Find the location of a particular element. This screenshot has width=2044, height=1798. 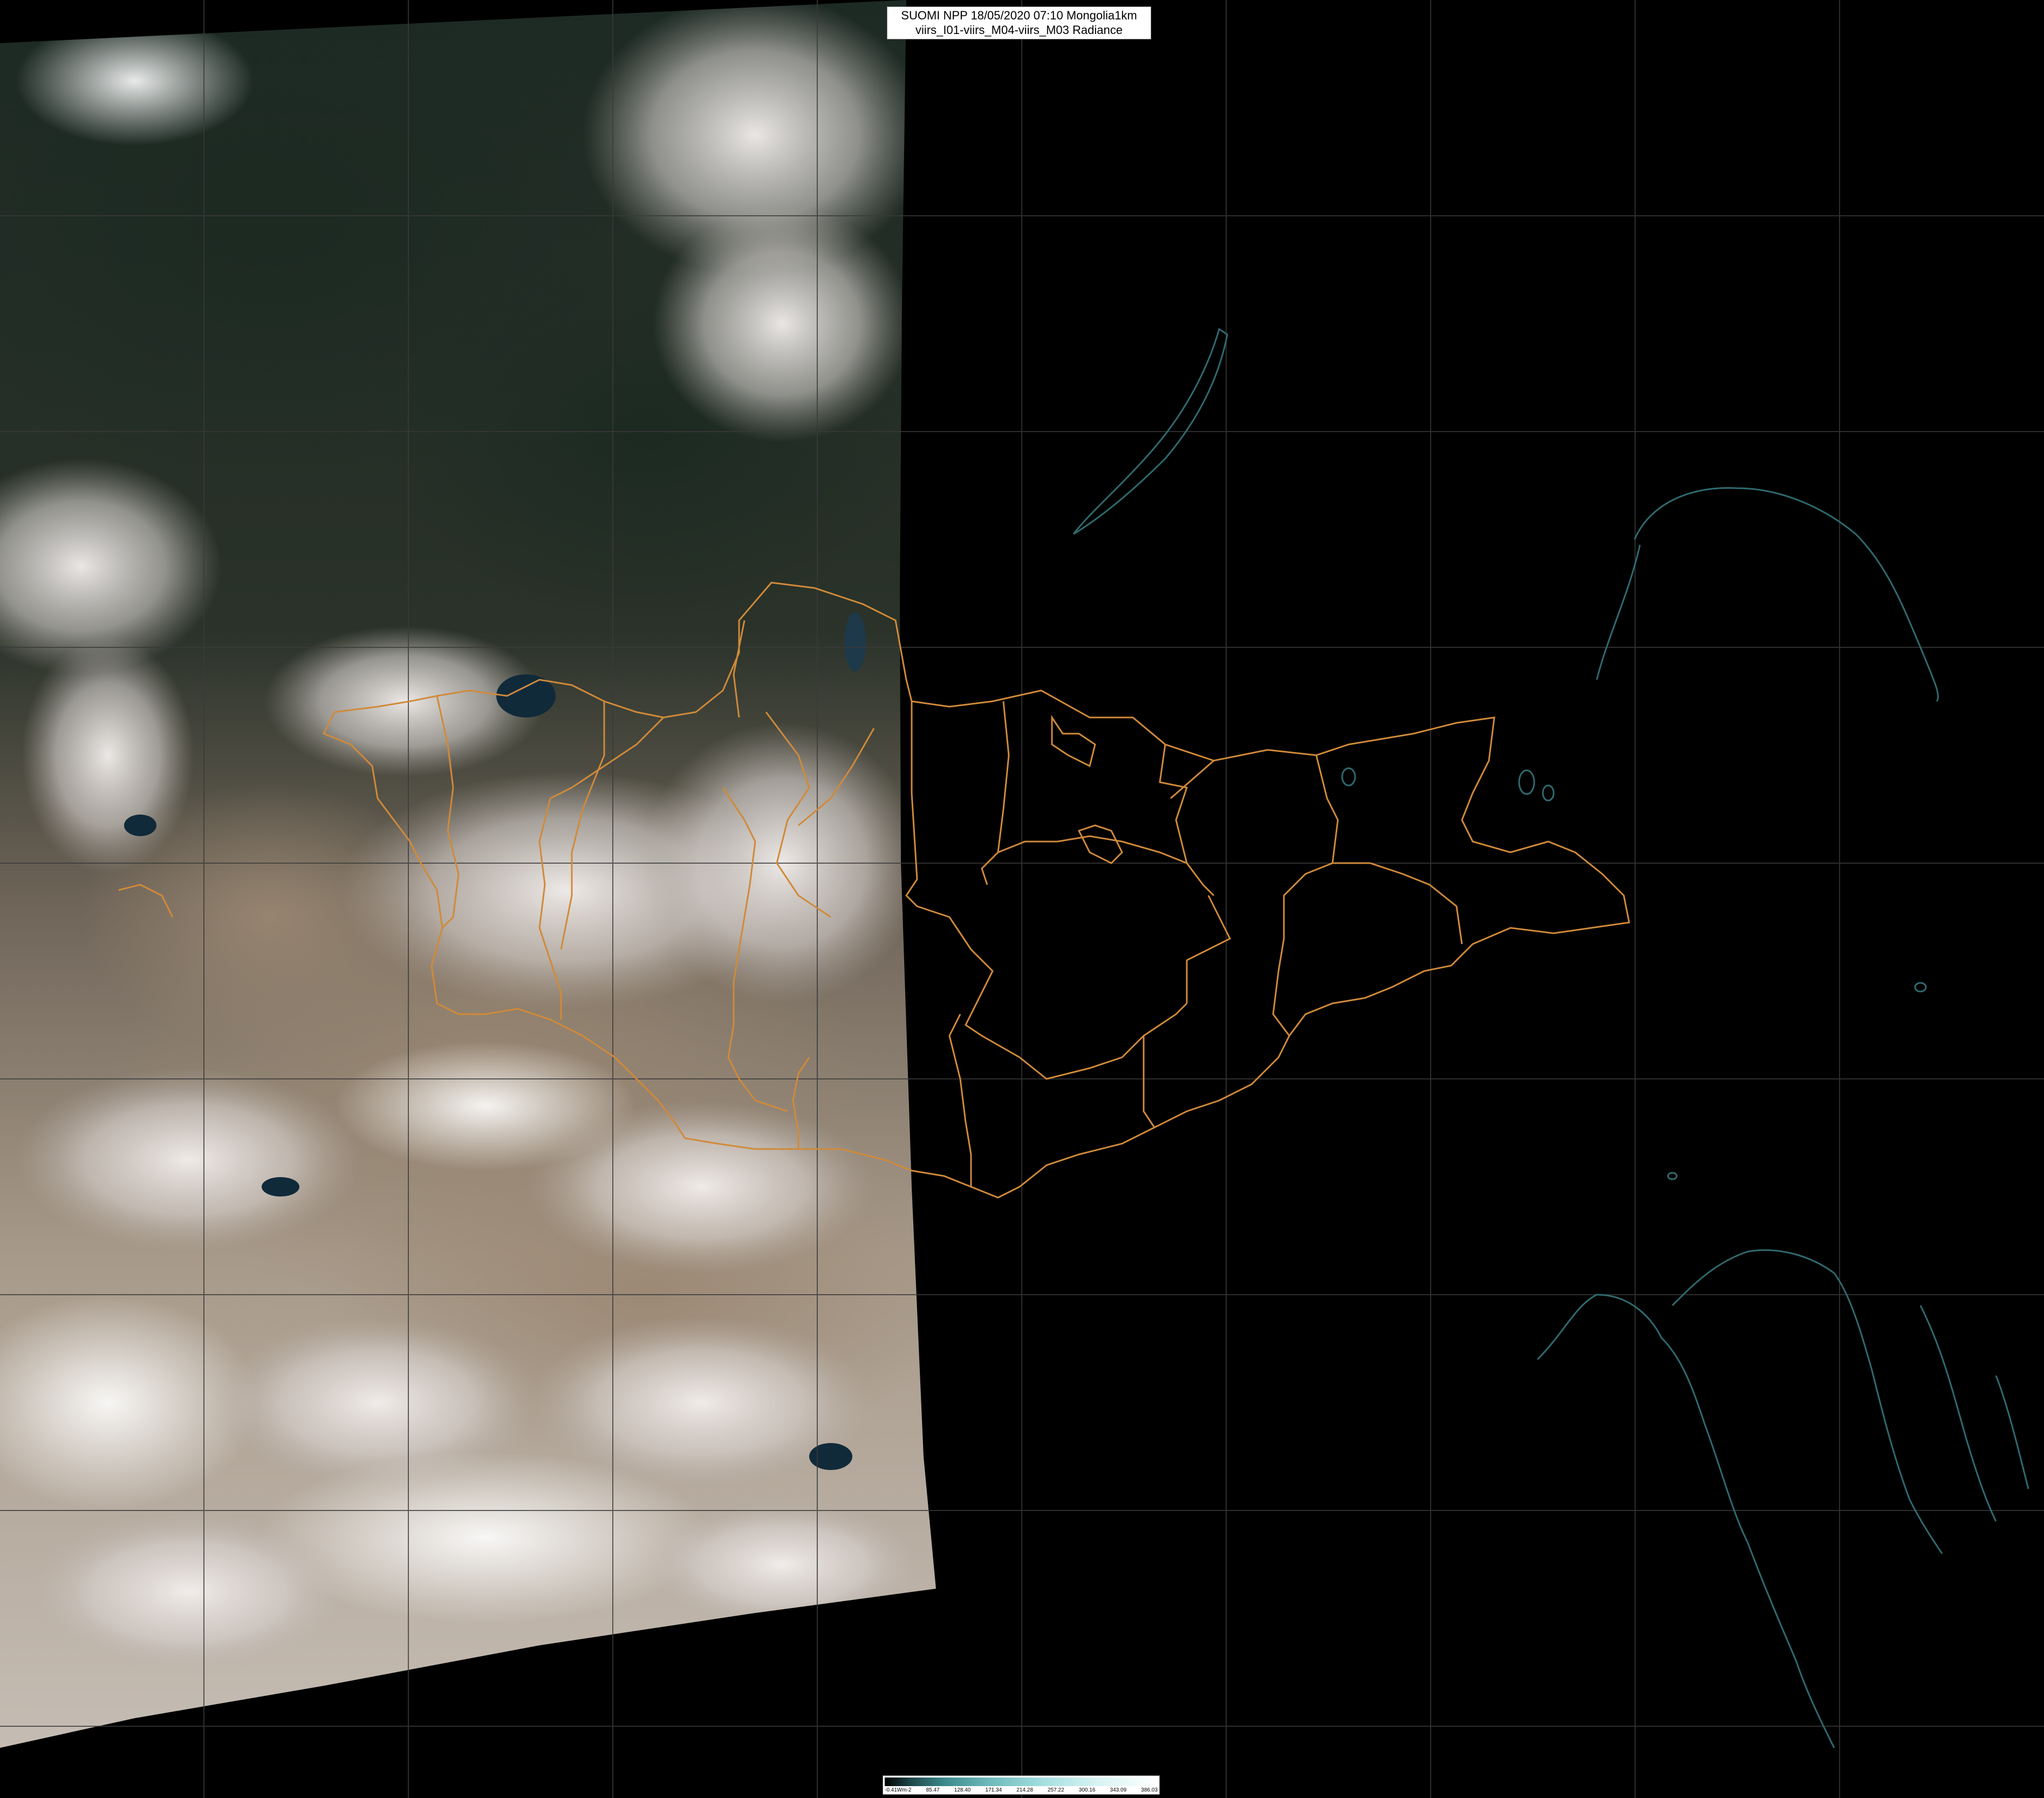

colorbar-tick: -0.41Wm-2 is located at coordinates (898, 1790).